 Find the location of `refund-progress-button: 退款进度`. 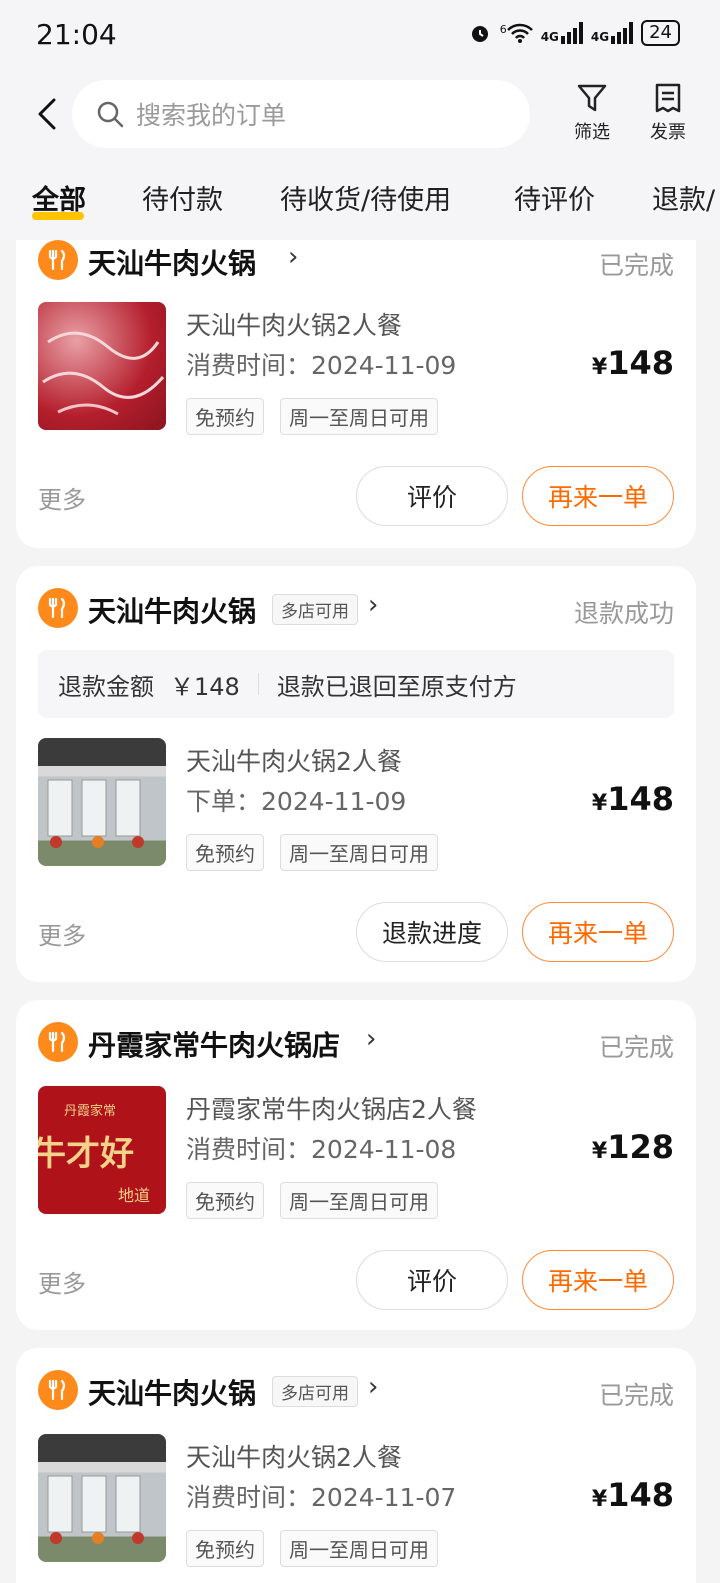

refund-progress-button: 退款进度 is located at coordinates (432, 932).